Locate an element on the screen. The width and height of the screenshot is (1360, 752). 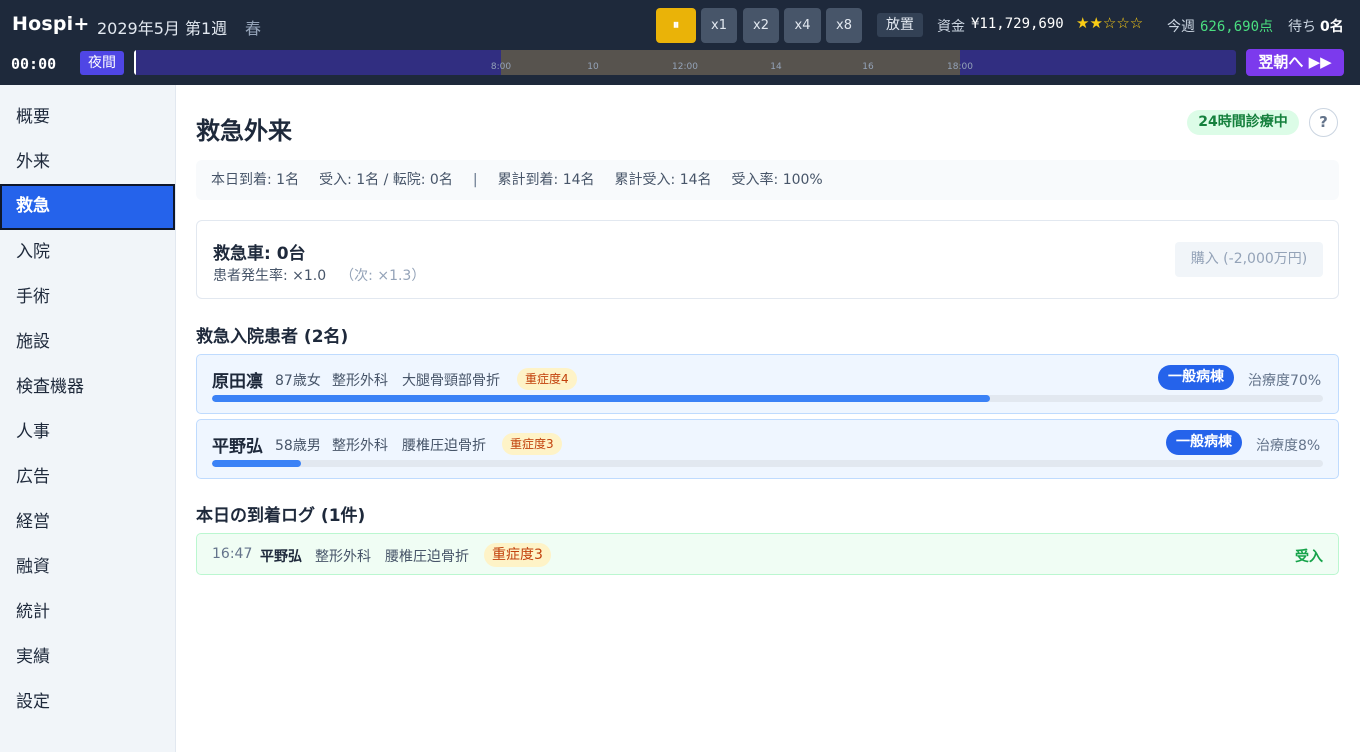
day-timeline: 8:00 10 12:00 14 16 18:00 is located at coordinates (685, 62).